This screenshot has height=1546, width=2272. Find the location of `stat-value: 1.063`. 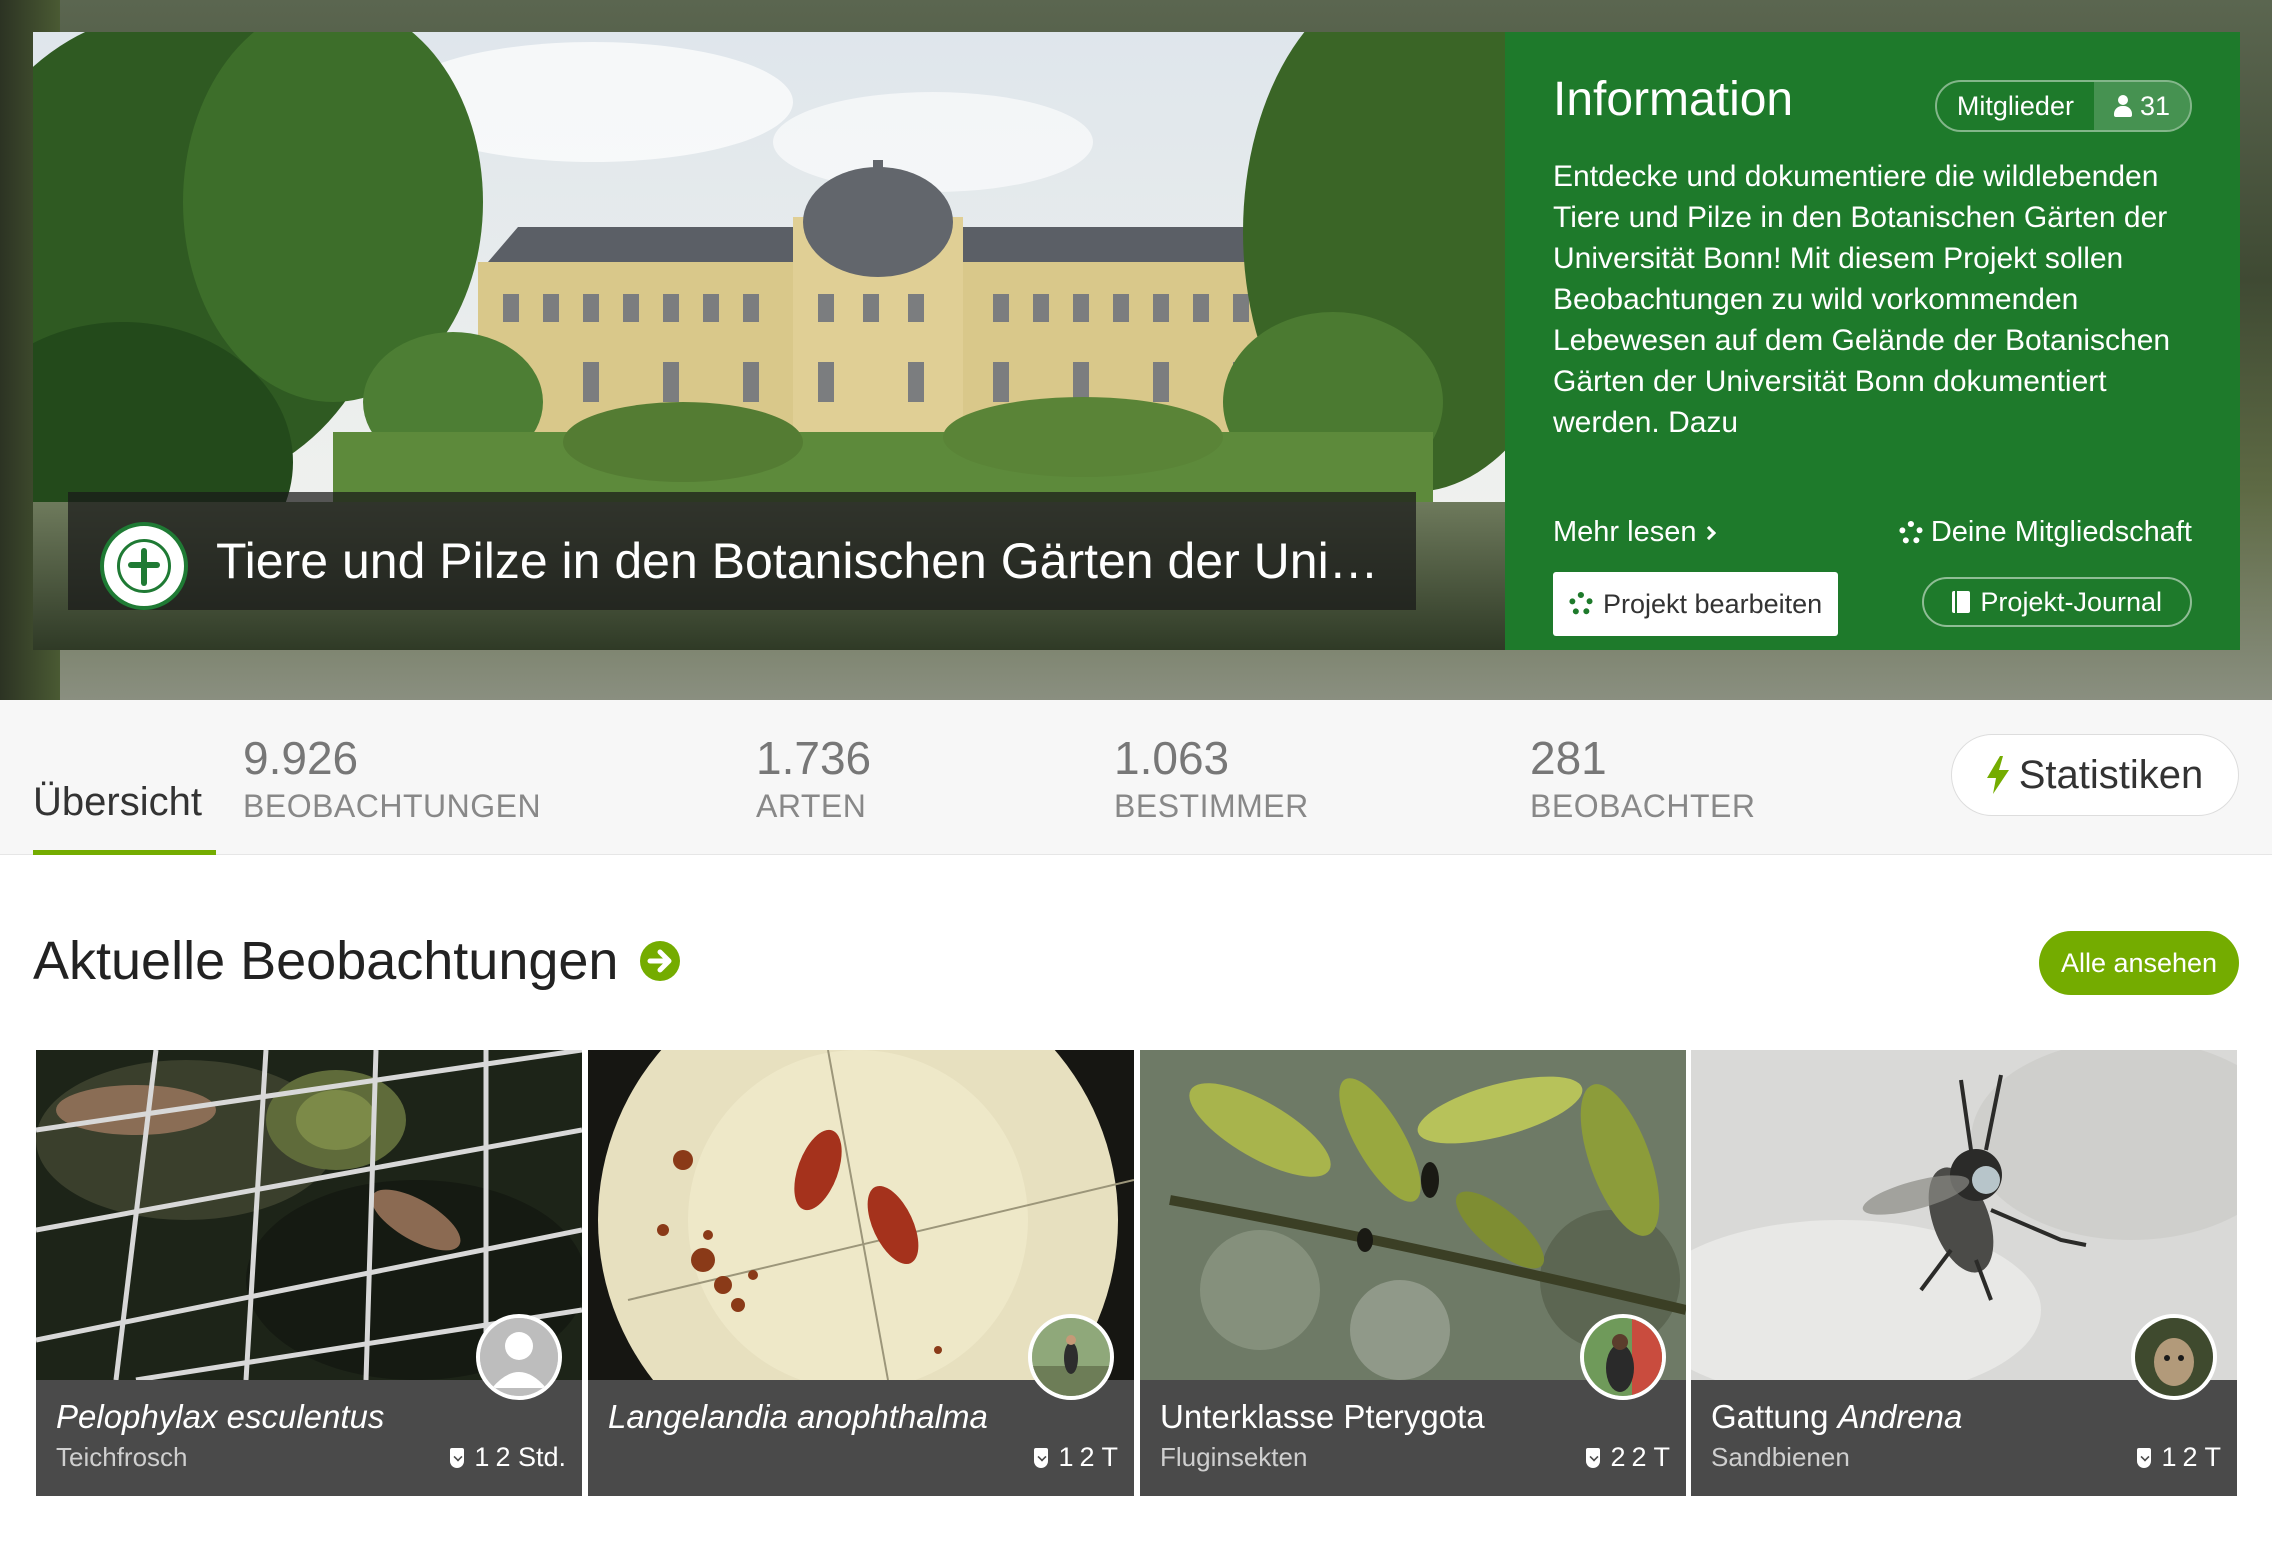

stat-value: 1.063 is located at coordinates (1172, 758).